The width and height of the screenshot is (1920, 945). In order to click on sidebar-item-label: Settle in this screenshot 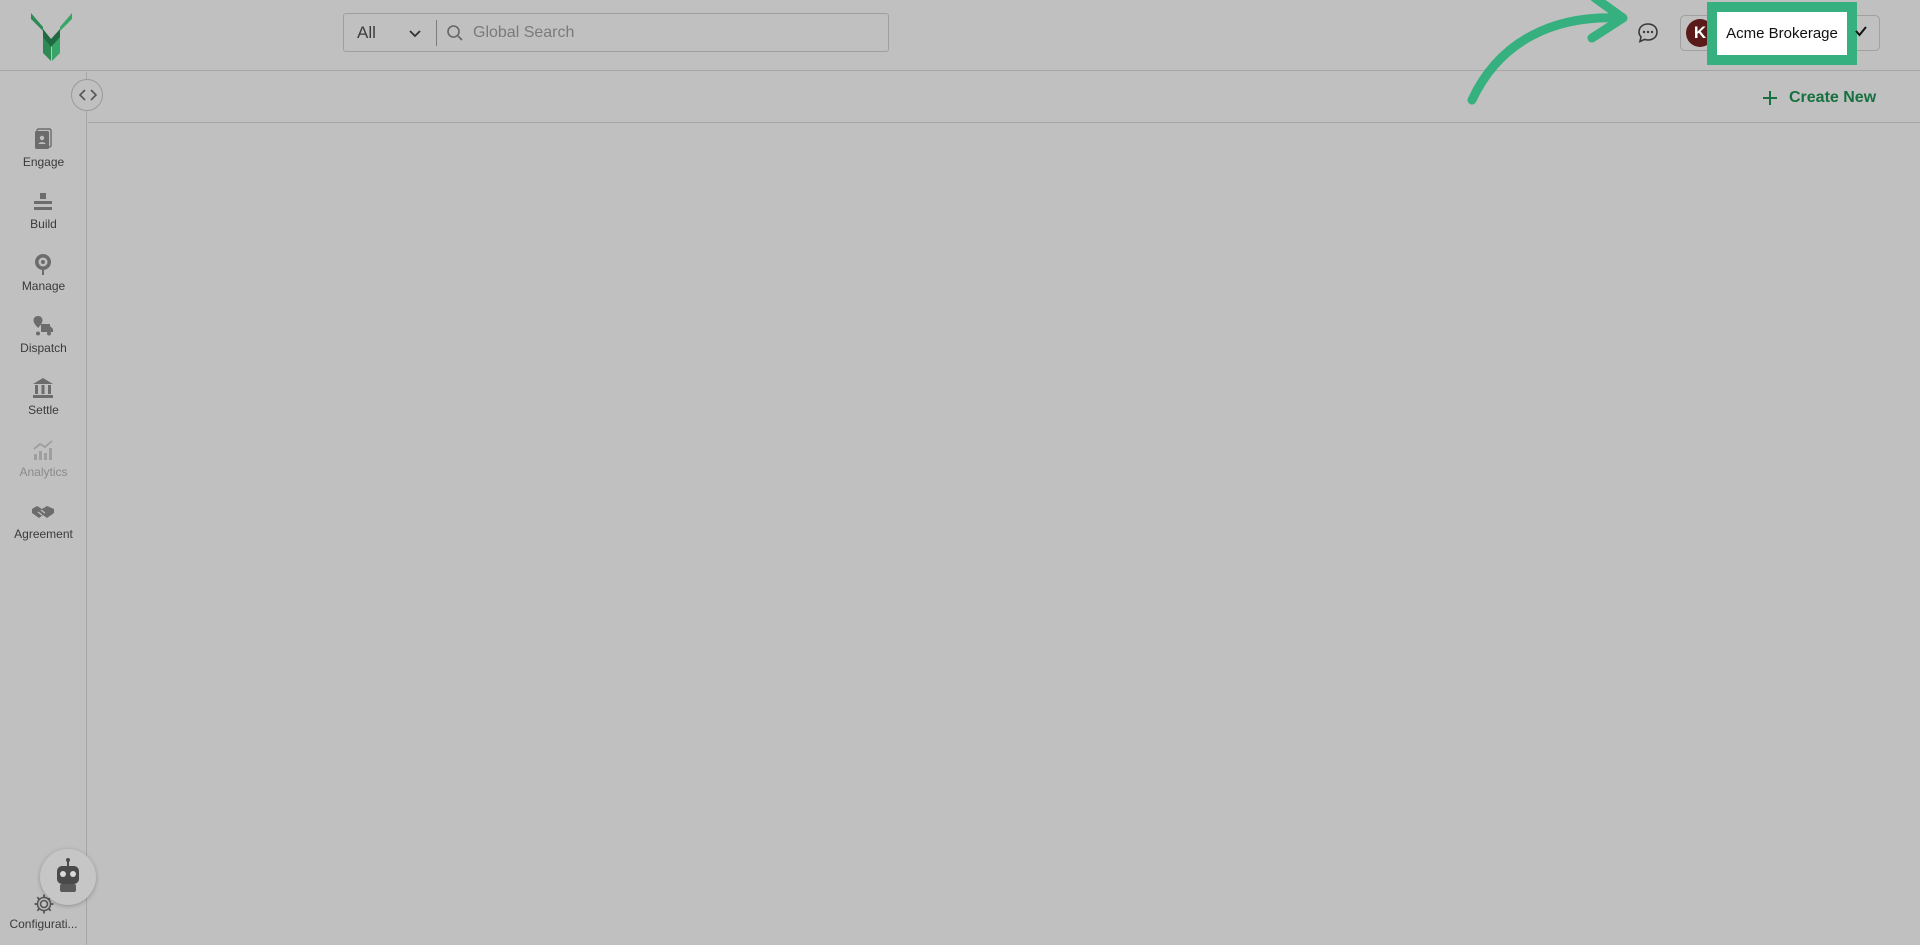, I will do `click(43, 410)`.